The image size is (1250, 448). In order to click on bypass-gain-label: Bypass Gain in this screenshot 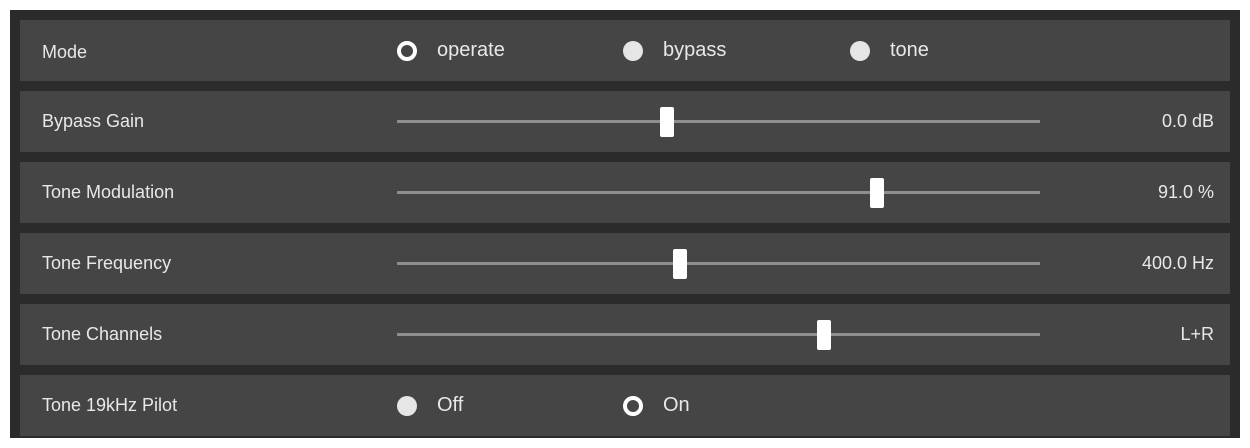, I will do `click(93, 121)`.